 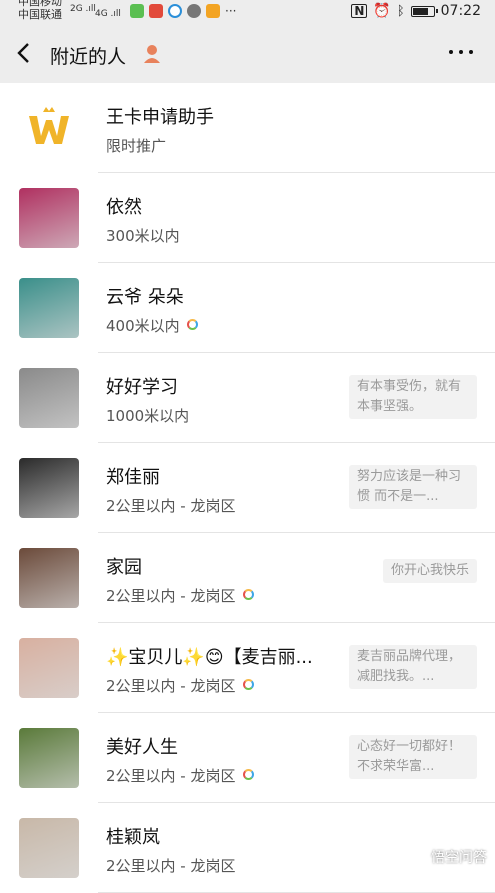 I want to click on person-name: 桂颖岚, so click(x=133, y=837).